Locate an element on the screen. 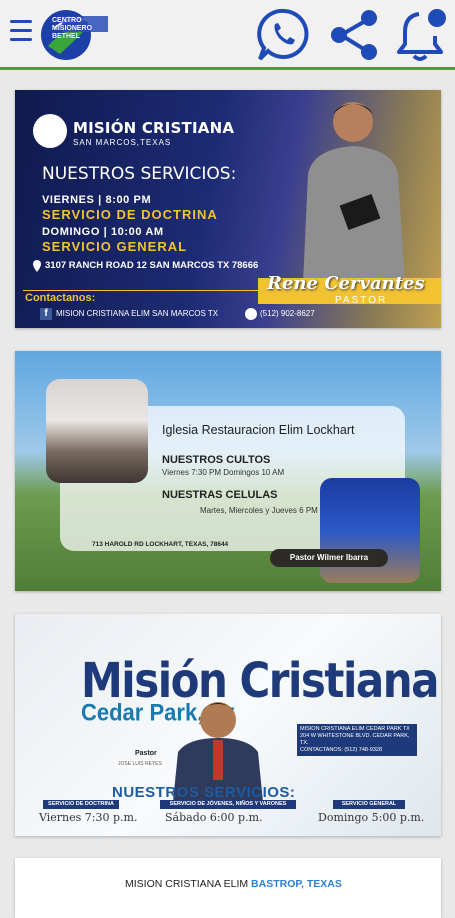 This screenshot has height=918, width=455. contact-phone: CONTACTANOS: (512) 748-9328 is located at coordinates (341, 750).